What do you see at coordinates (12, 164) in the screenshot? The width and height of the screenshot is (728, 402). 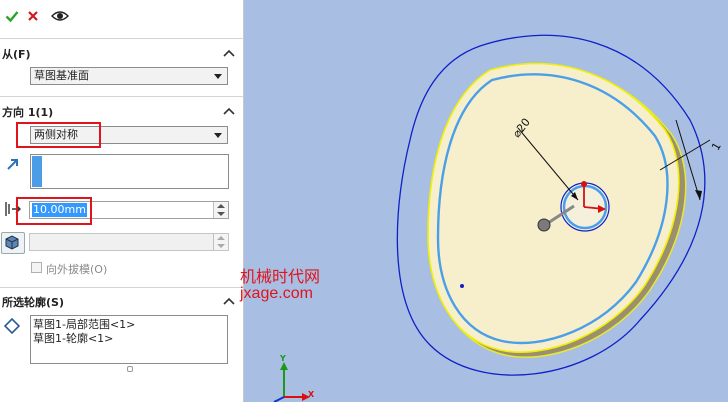 I see `direction-arrow-icon` at bounding box center [12, 164].